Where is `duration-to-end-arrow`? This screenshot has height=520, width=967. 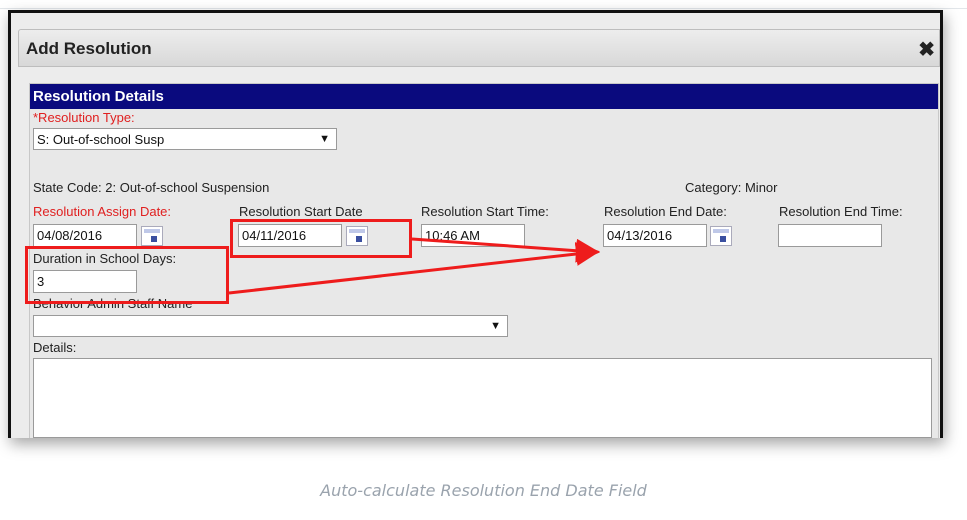 duration-to-end-arrow is located at coordinates (414, 268).